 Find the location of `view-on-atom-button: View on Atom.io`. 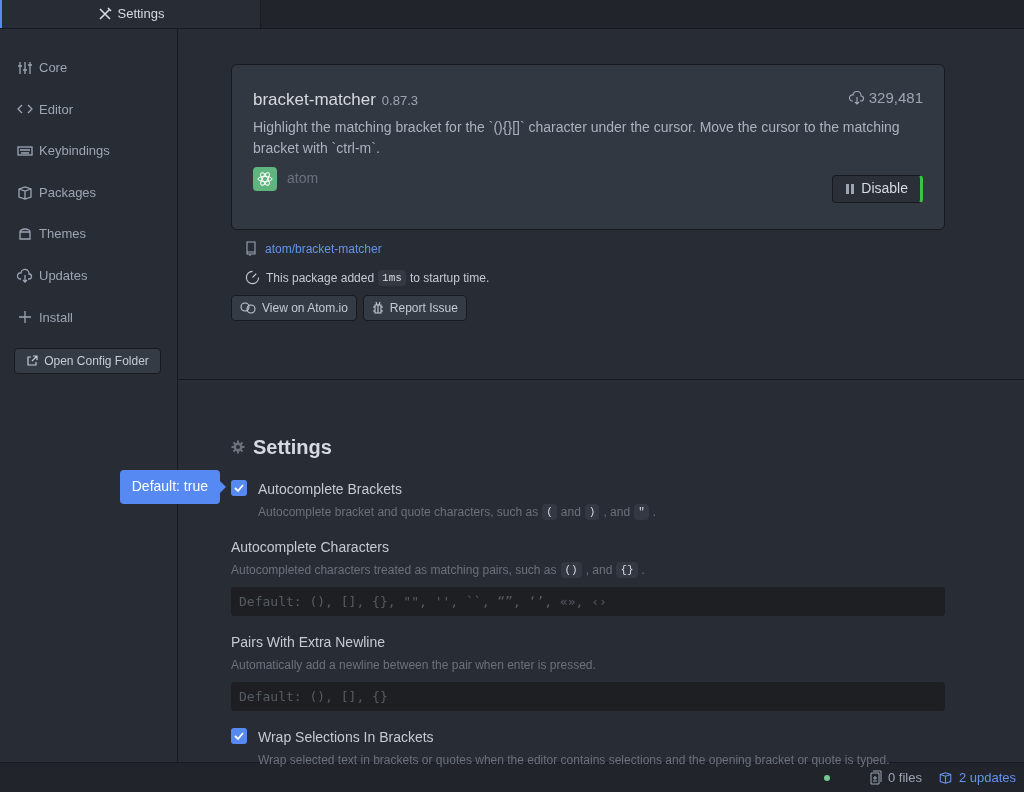

view-on-atom-button: View on Atom.io is located at coordinates (294, 307).